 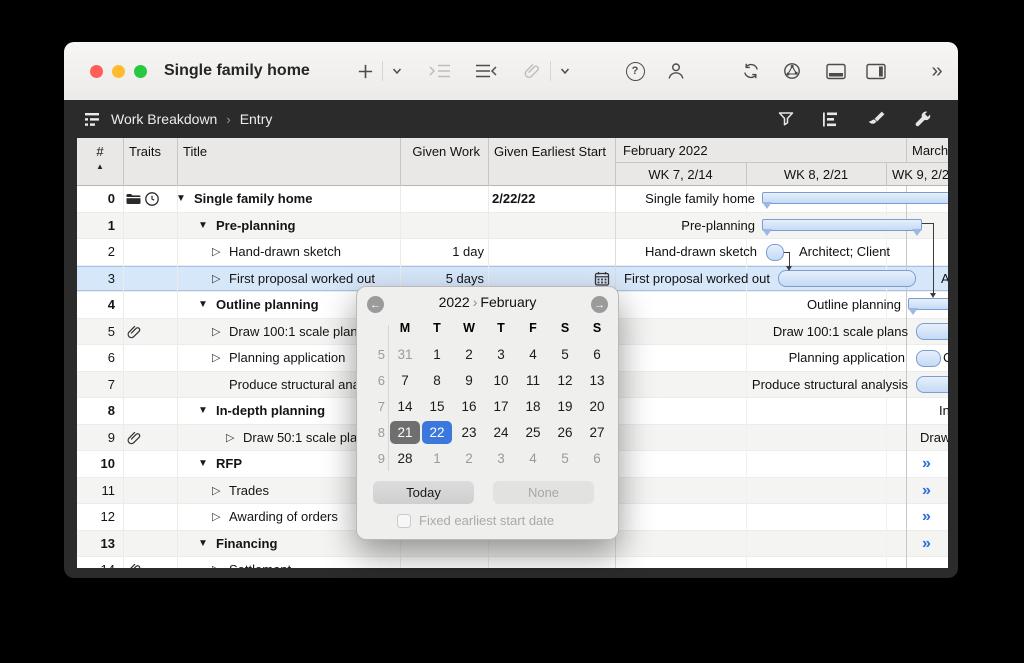 What do you see at coordinates (397, 71) in the screenshot?
I see `add-item-menu-button` at bounding box center [397, 71].